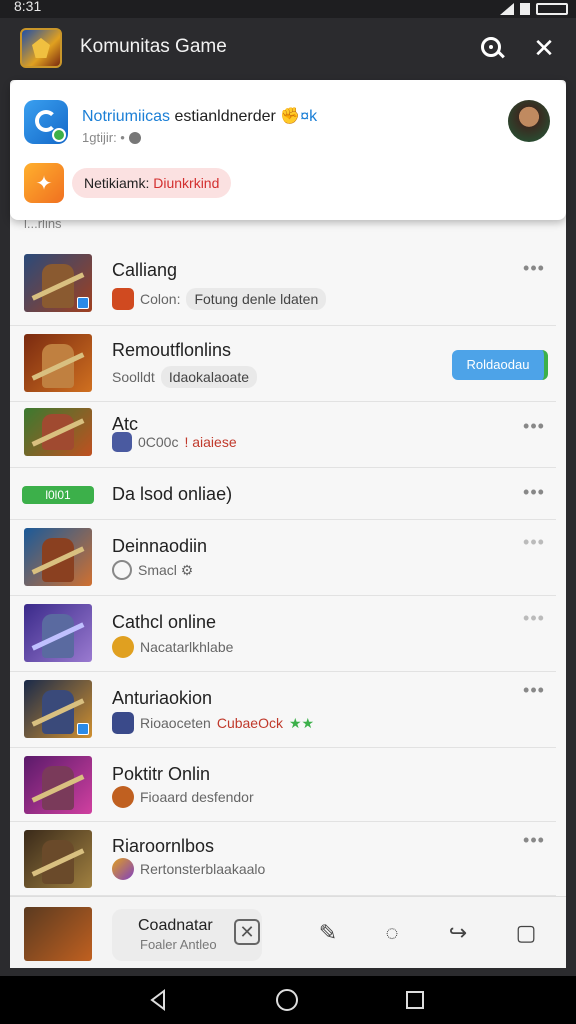 The image size is (576, 1024). Describe the element at coordinates (103, 137) in the screenshot. I see `notification-time: 1gtijir: •` at that location.